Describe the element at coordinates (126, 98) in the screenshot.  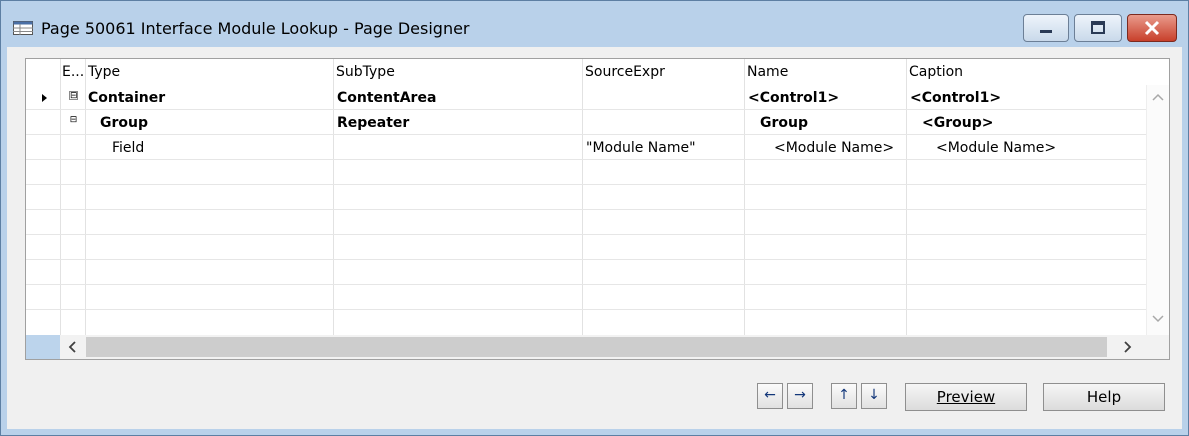
I see `row-type: Container` at that location.